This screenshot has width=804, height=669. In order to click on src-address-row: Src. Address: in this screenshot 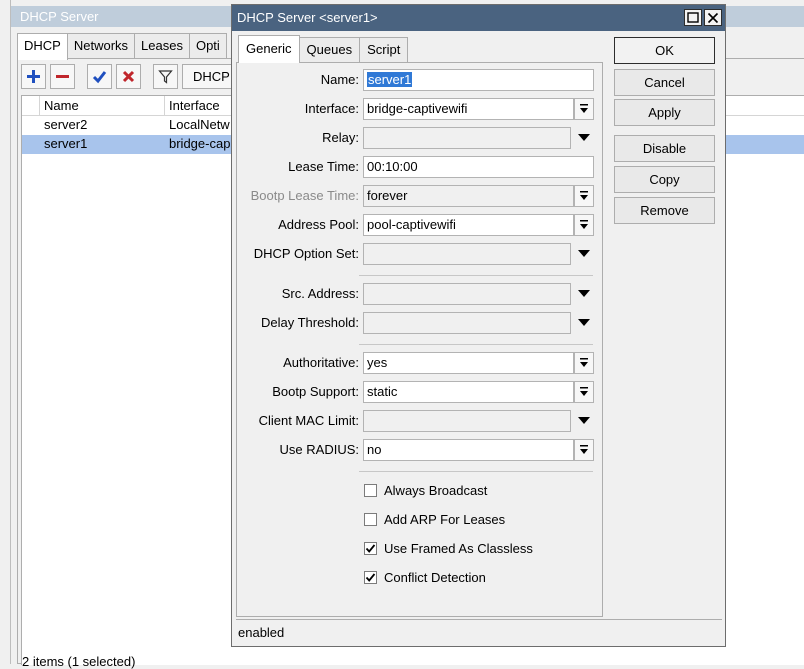, I will do `click(420, 294)`.